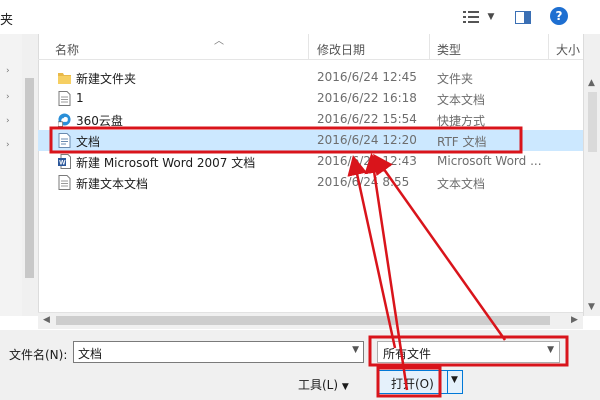 The height and width of the screenshot is (400, 600). Describe the element at coordinates (568, 49) in the screenshot. I see `column-header-size: 大小` at that location.